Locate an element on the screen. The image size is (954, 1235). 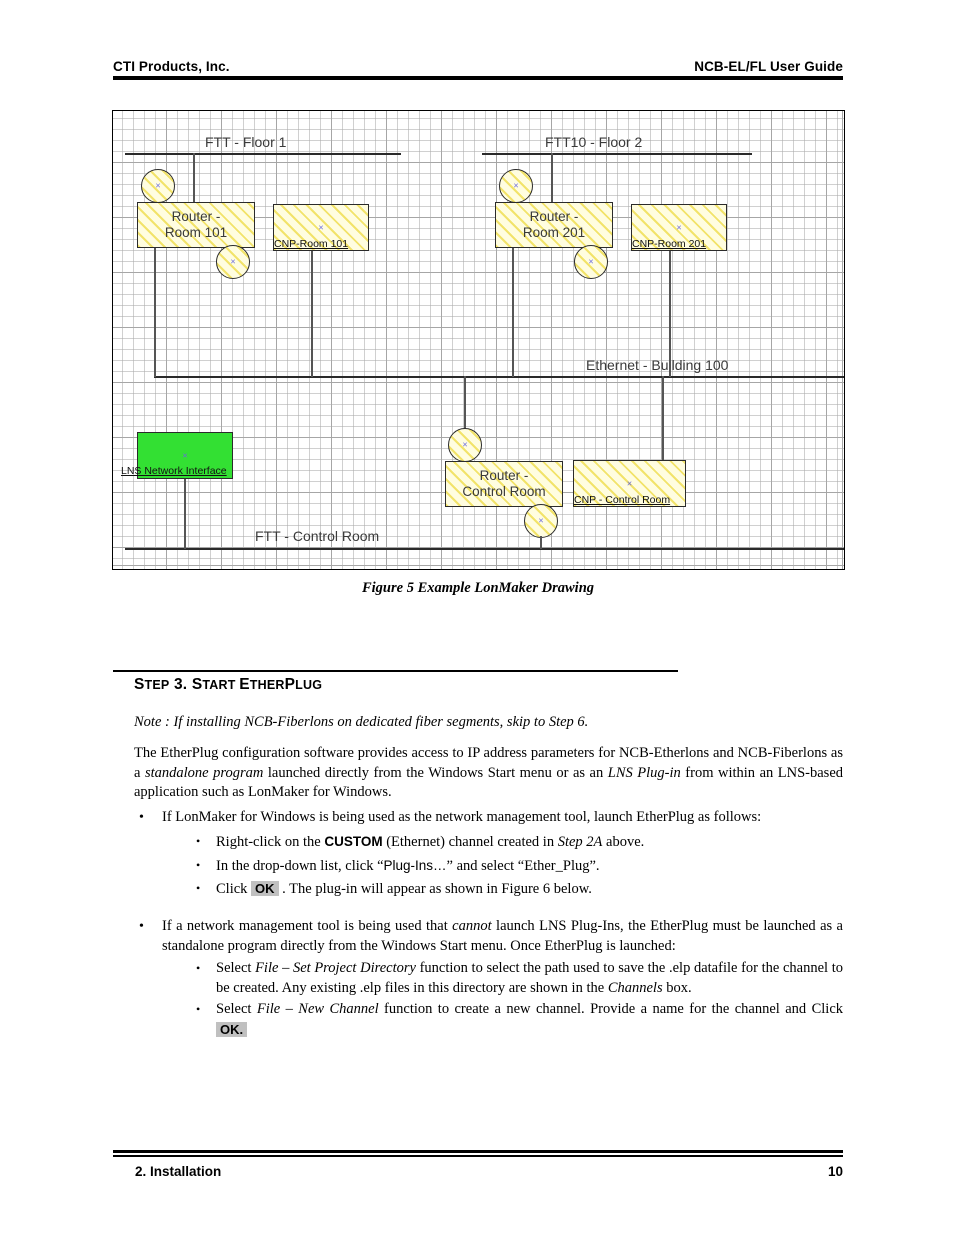
ok-button: OK is located at coordinates (265, 888).